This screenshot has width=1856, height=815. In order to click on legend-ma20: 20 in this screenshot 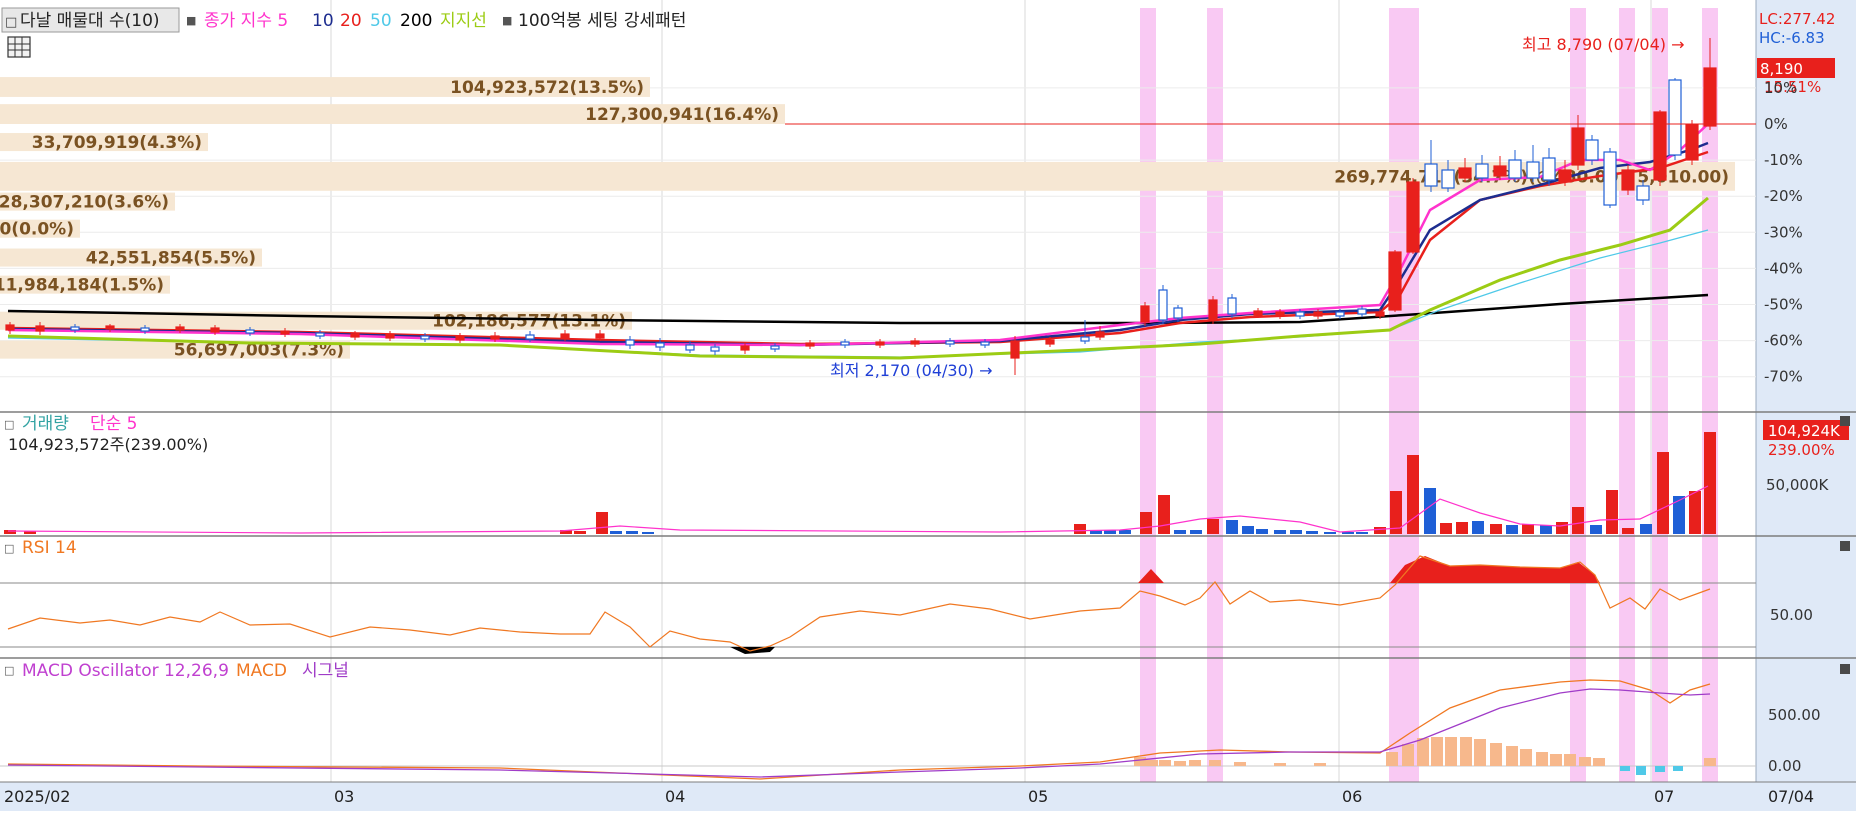, I will do `click(351, 21)`.